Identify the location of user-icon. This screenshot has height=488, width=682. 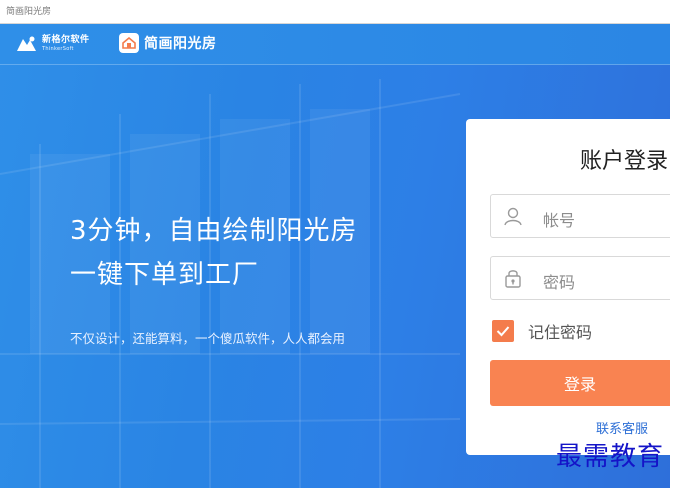
(513, 216).